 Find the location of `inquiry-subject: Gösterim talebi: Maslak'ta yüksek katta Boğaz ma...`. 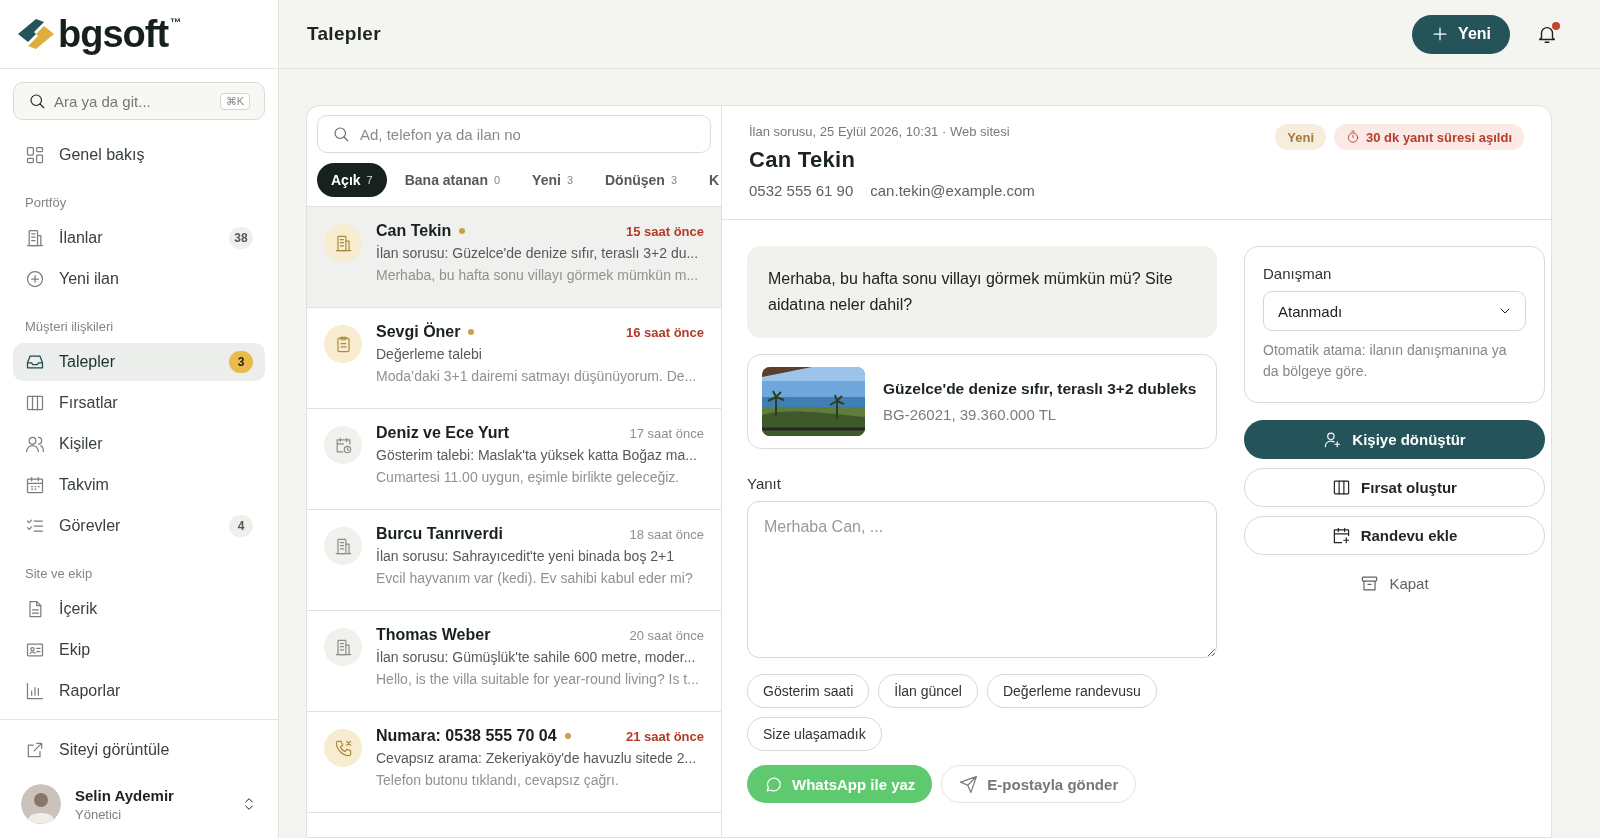

inquiry-subject: Gösterim talebi: Maslak'ta yüksek katta Boğaz ma... is located at coordinates (537, 455).